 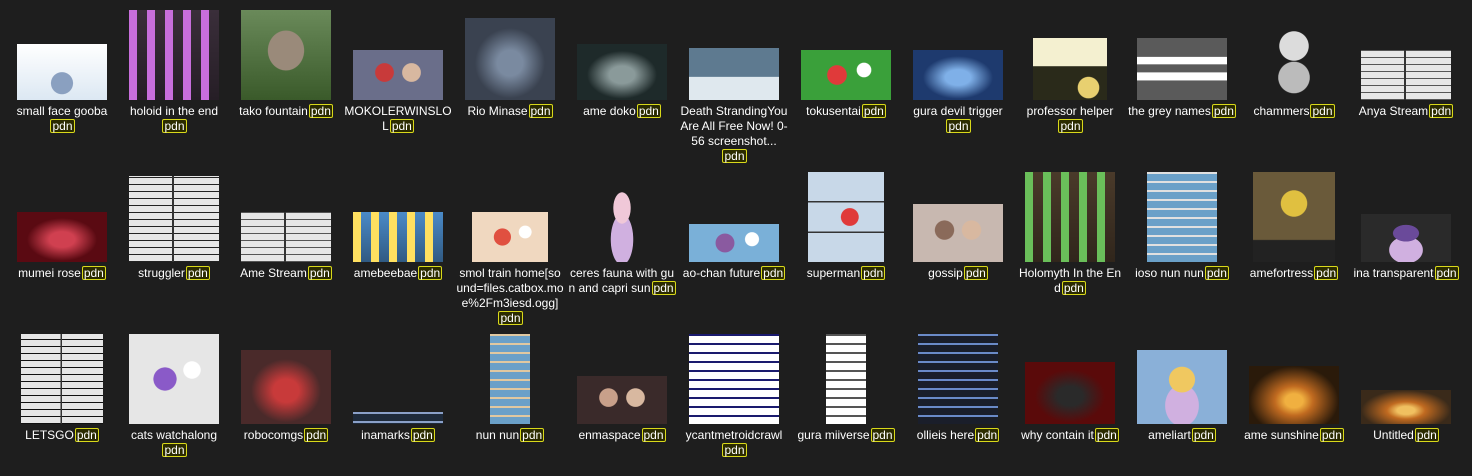 I want to click on file-item: ame sunshine pdn, so click(x=1294, y=387).